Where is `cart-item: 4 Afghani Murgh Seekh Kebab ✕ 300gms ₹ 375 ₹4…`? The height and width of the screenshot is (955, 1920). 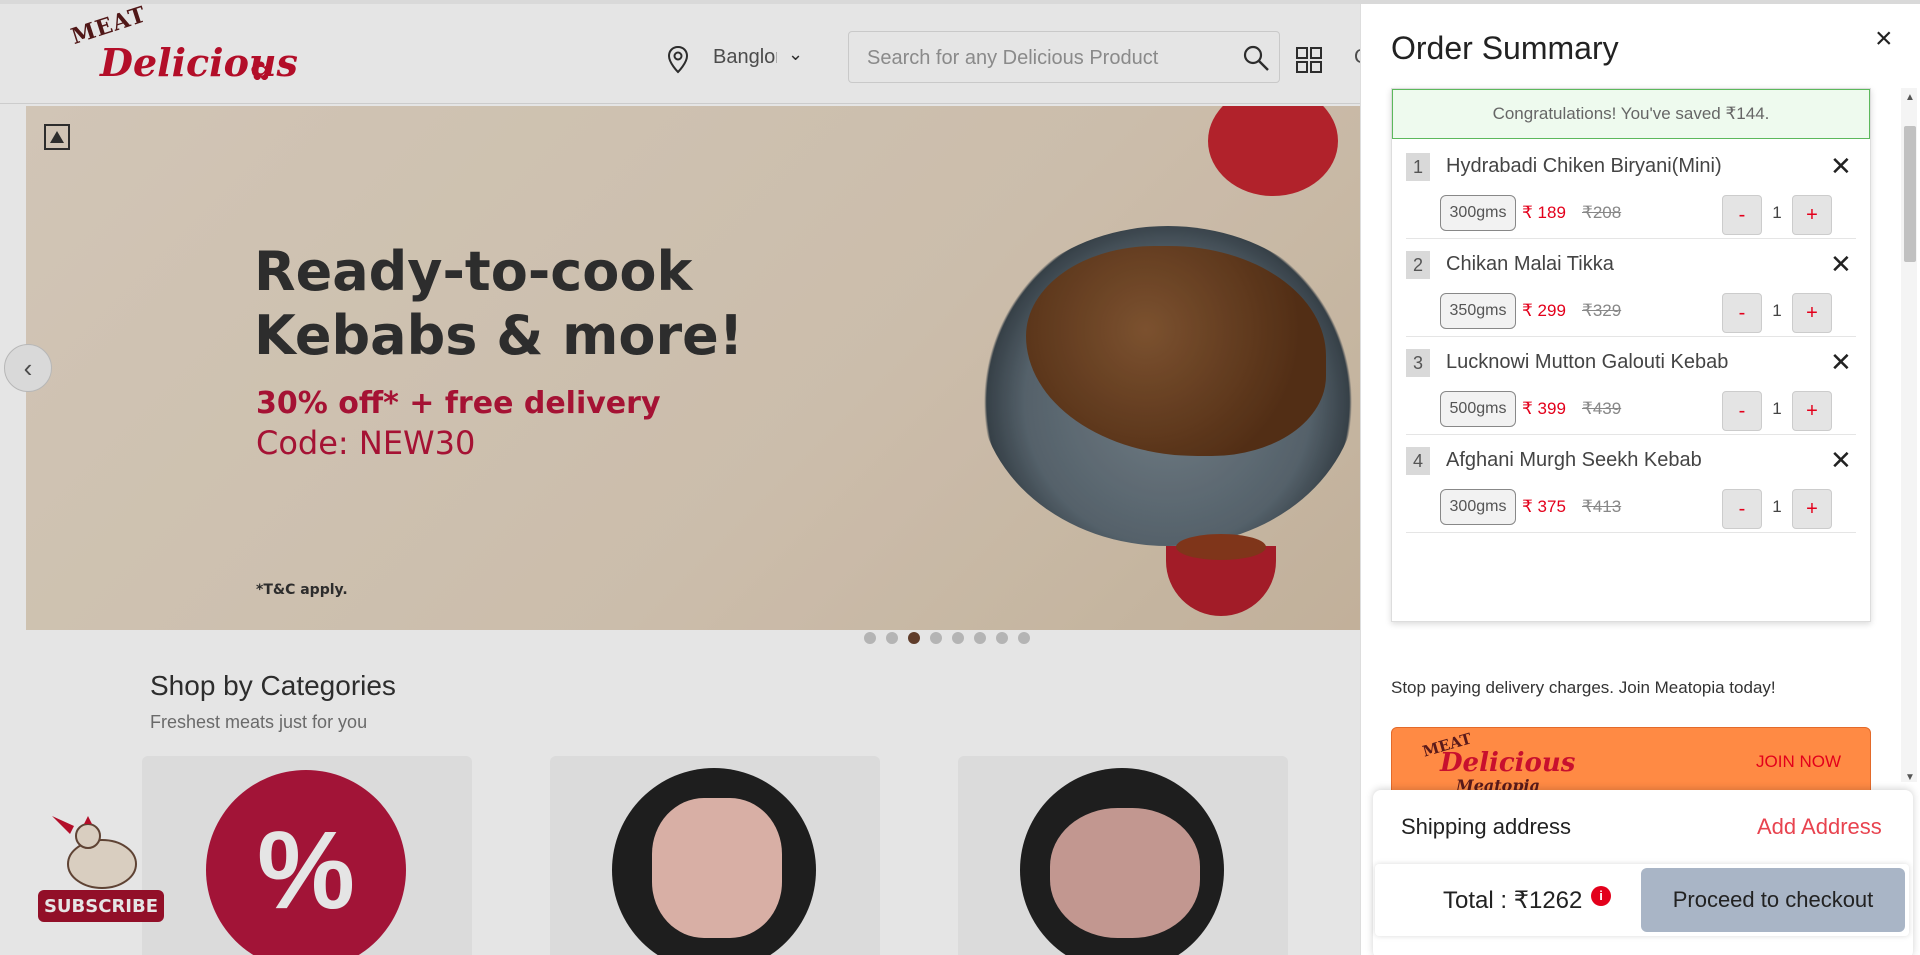 cart-item: 4 Afghani Murgh Seekh Kebab ✕ 300gms ₹ 375 ₹4… is located at coordinates (1631, 484).